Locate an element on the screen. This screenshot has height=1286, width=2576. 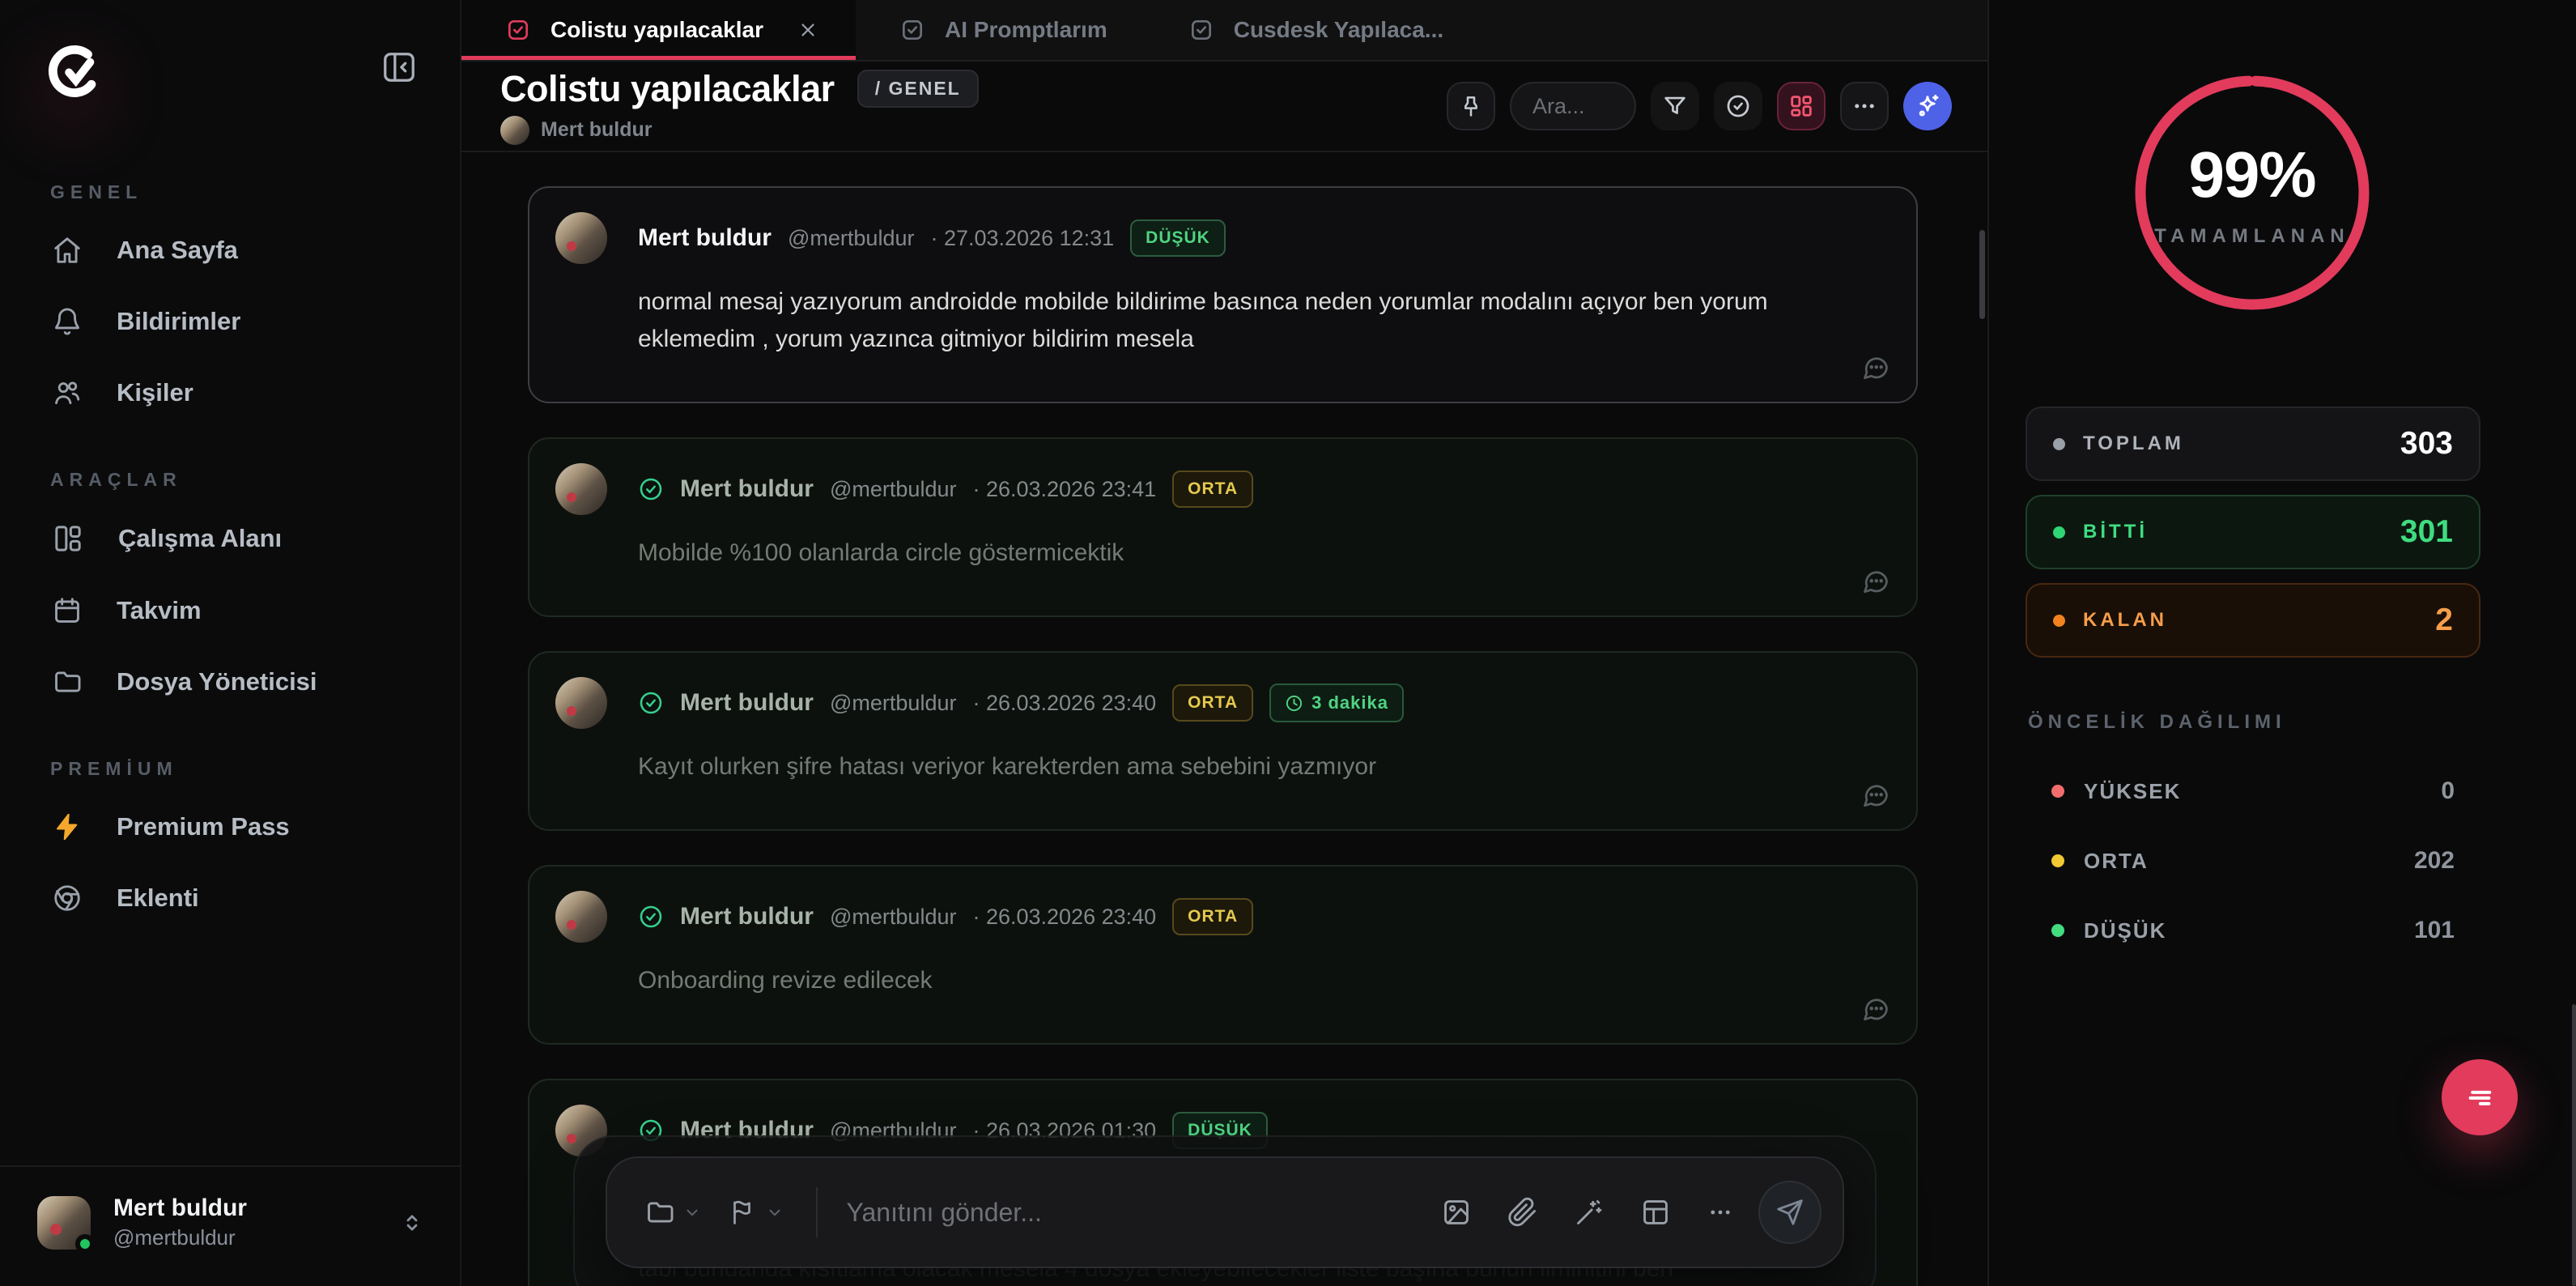
sidebar-section-araclar: ARAÇLAR is located at coordinates (116, 480).